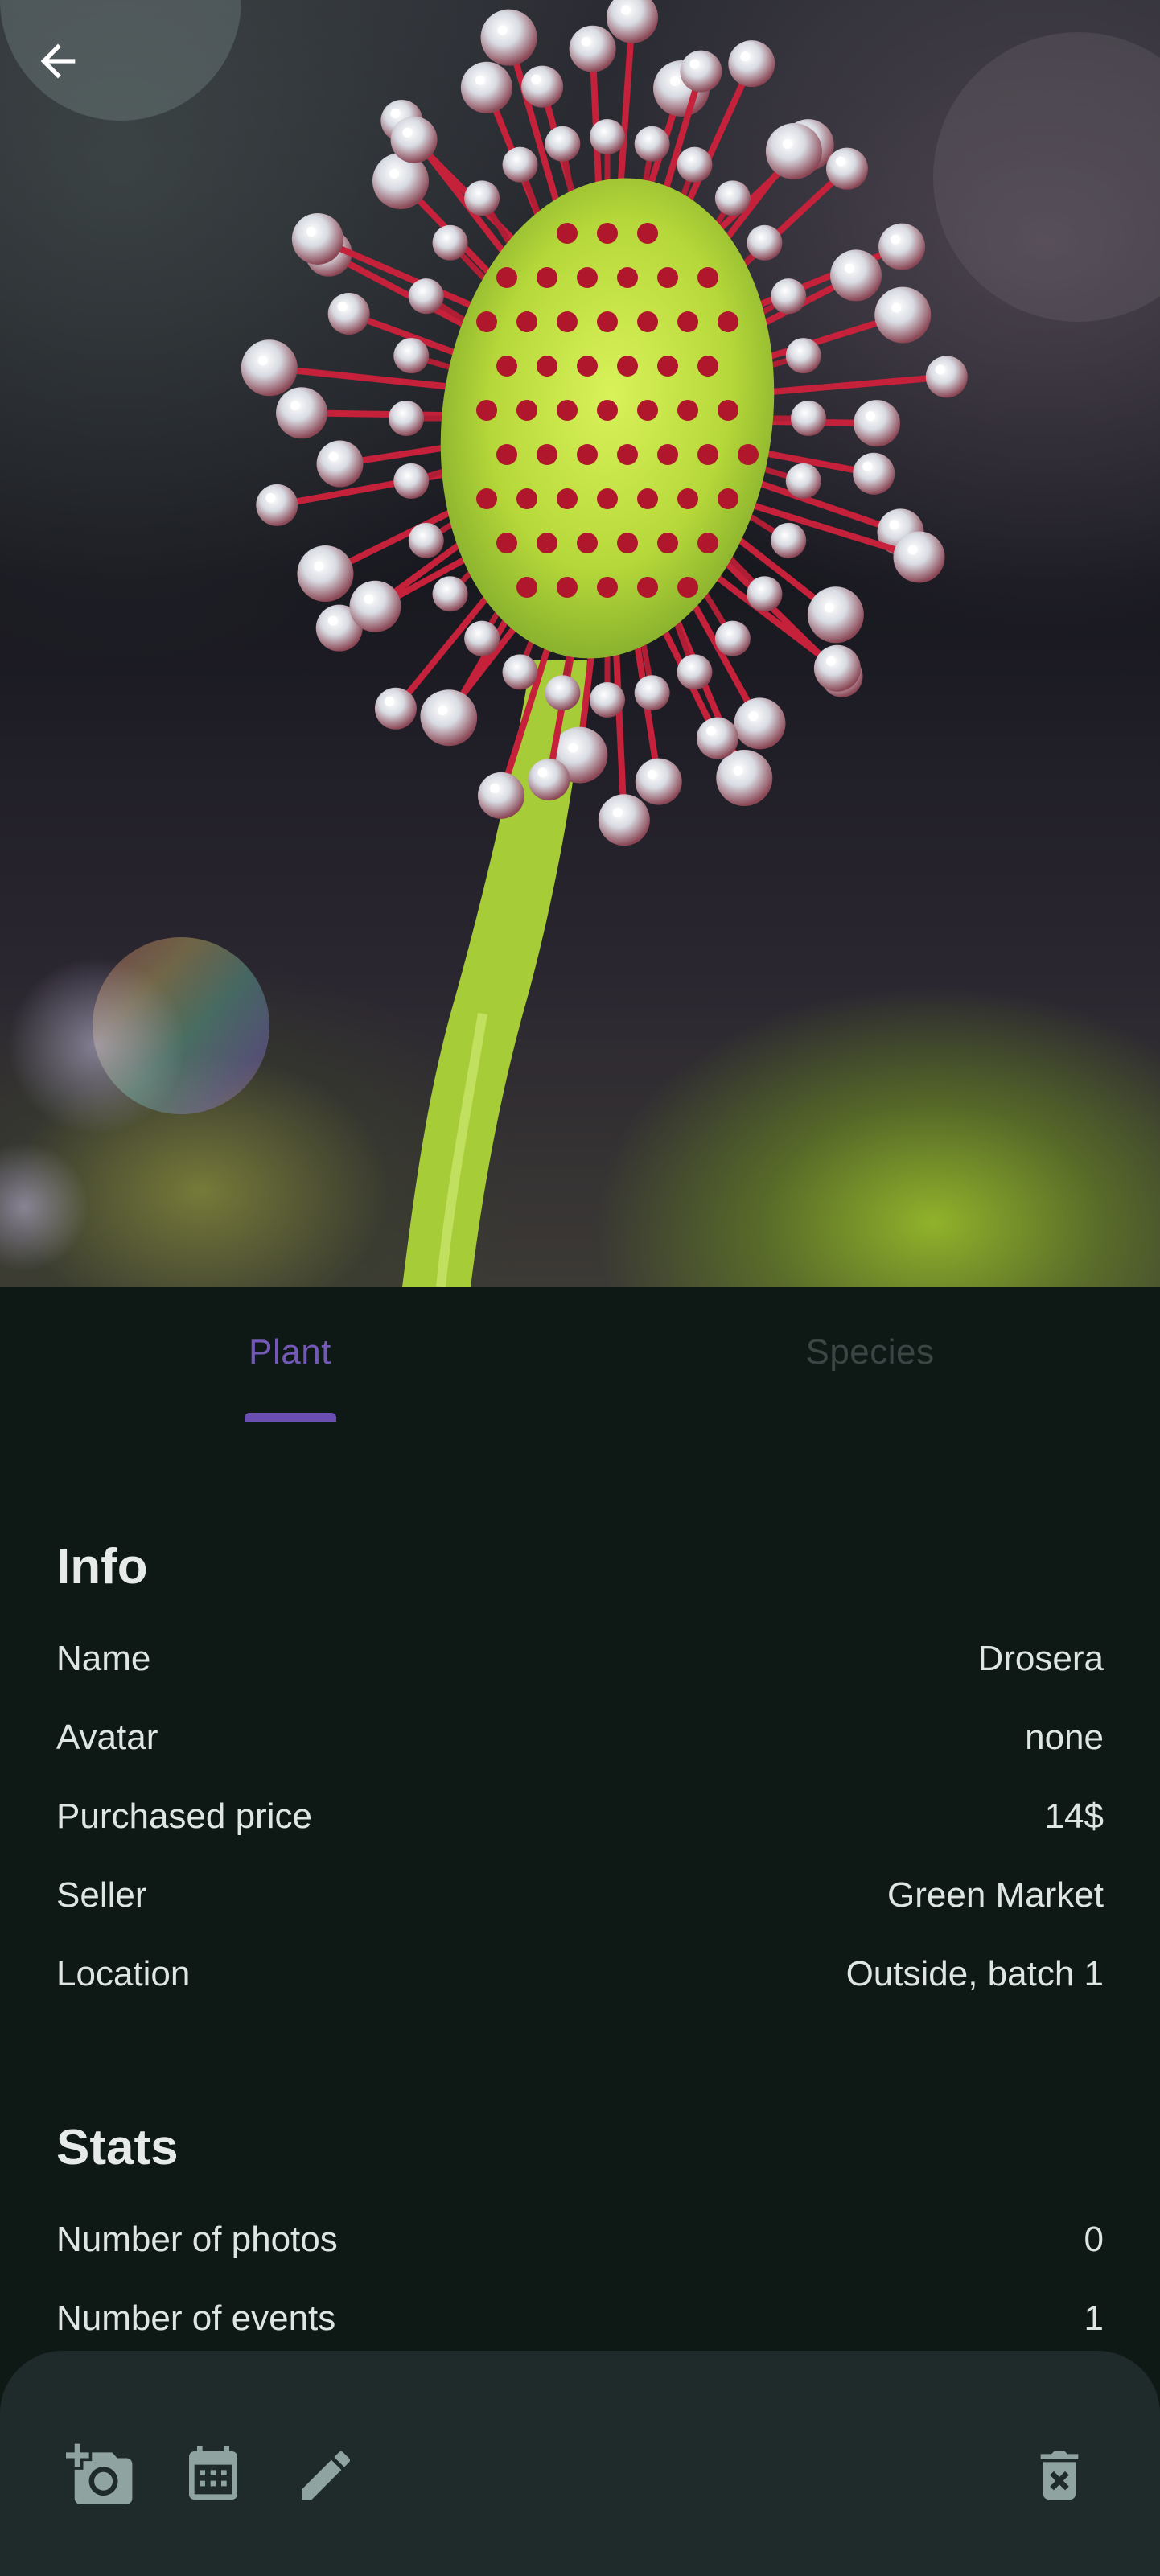  Describe the element at coordinates (1094, 2239) in the screenshot. I see `stats-row-value: 0` at that location.